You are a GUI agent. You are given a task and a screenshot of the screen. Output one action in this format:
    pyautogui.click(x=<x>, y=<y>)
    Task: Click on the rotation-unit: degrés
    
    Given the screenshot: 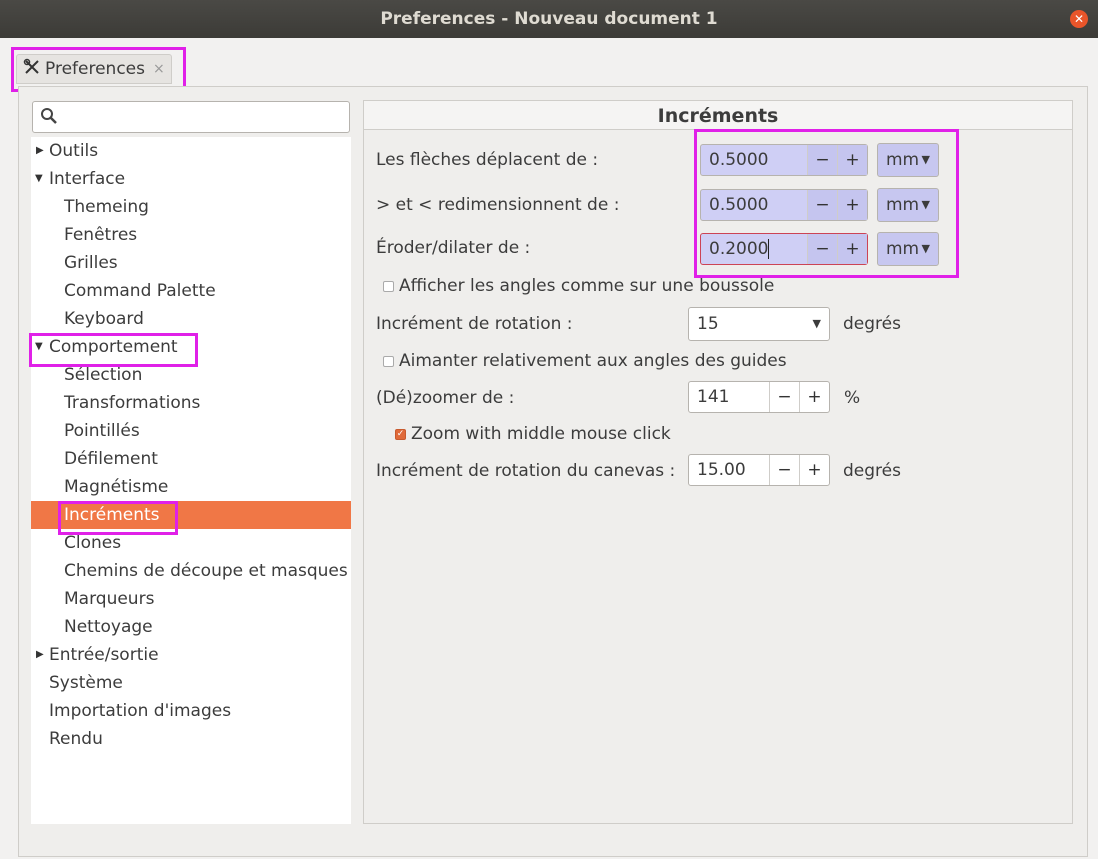 What is the action you would take?
    pyautogui.click(x=872, y=324)
    